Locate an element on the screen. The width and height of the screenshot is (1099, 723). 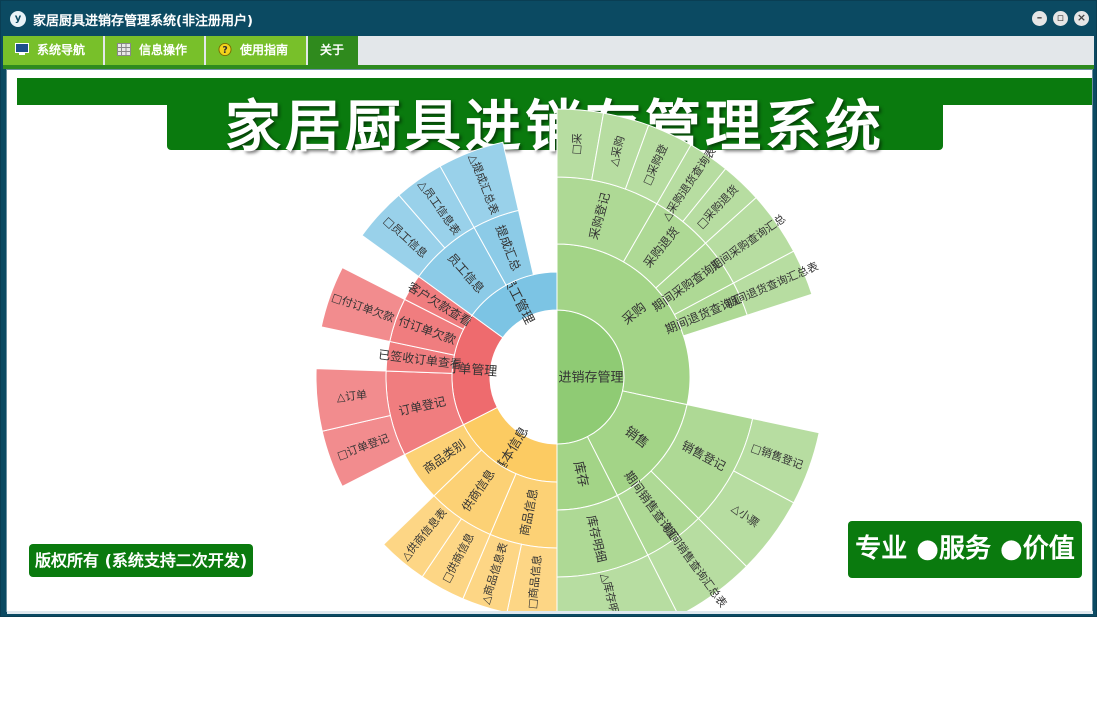
title-bar: y 家居厨具进销存管理系统(非注册用户) – ▫ × is located at coordinates (548, 18).